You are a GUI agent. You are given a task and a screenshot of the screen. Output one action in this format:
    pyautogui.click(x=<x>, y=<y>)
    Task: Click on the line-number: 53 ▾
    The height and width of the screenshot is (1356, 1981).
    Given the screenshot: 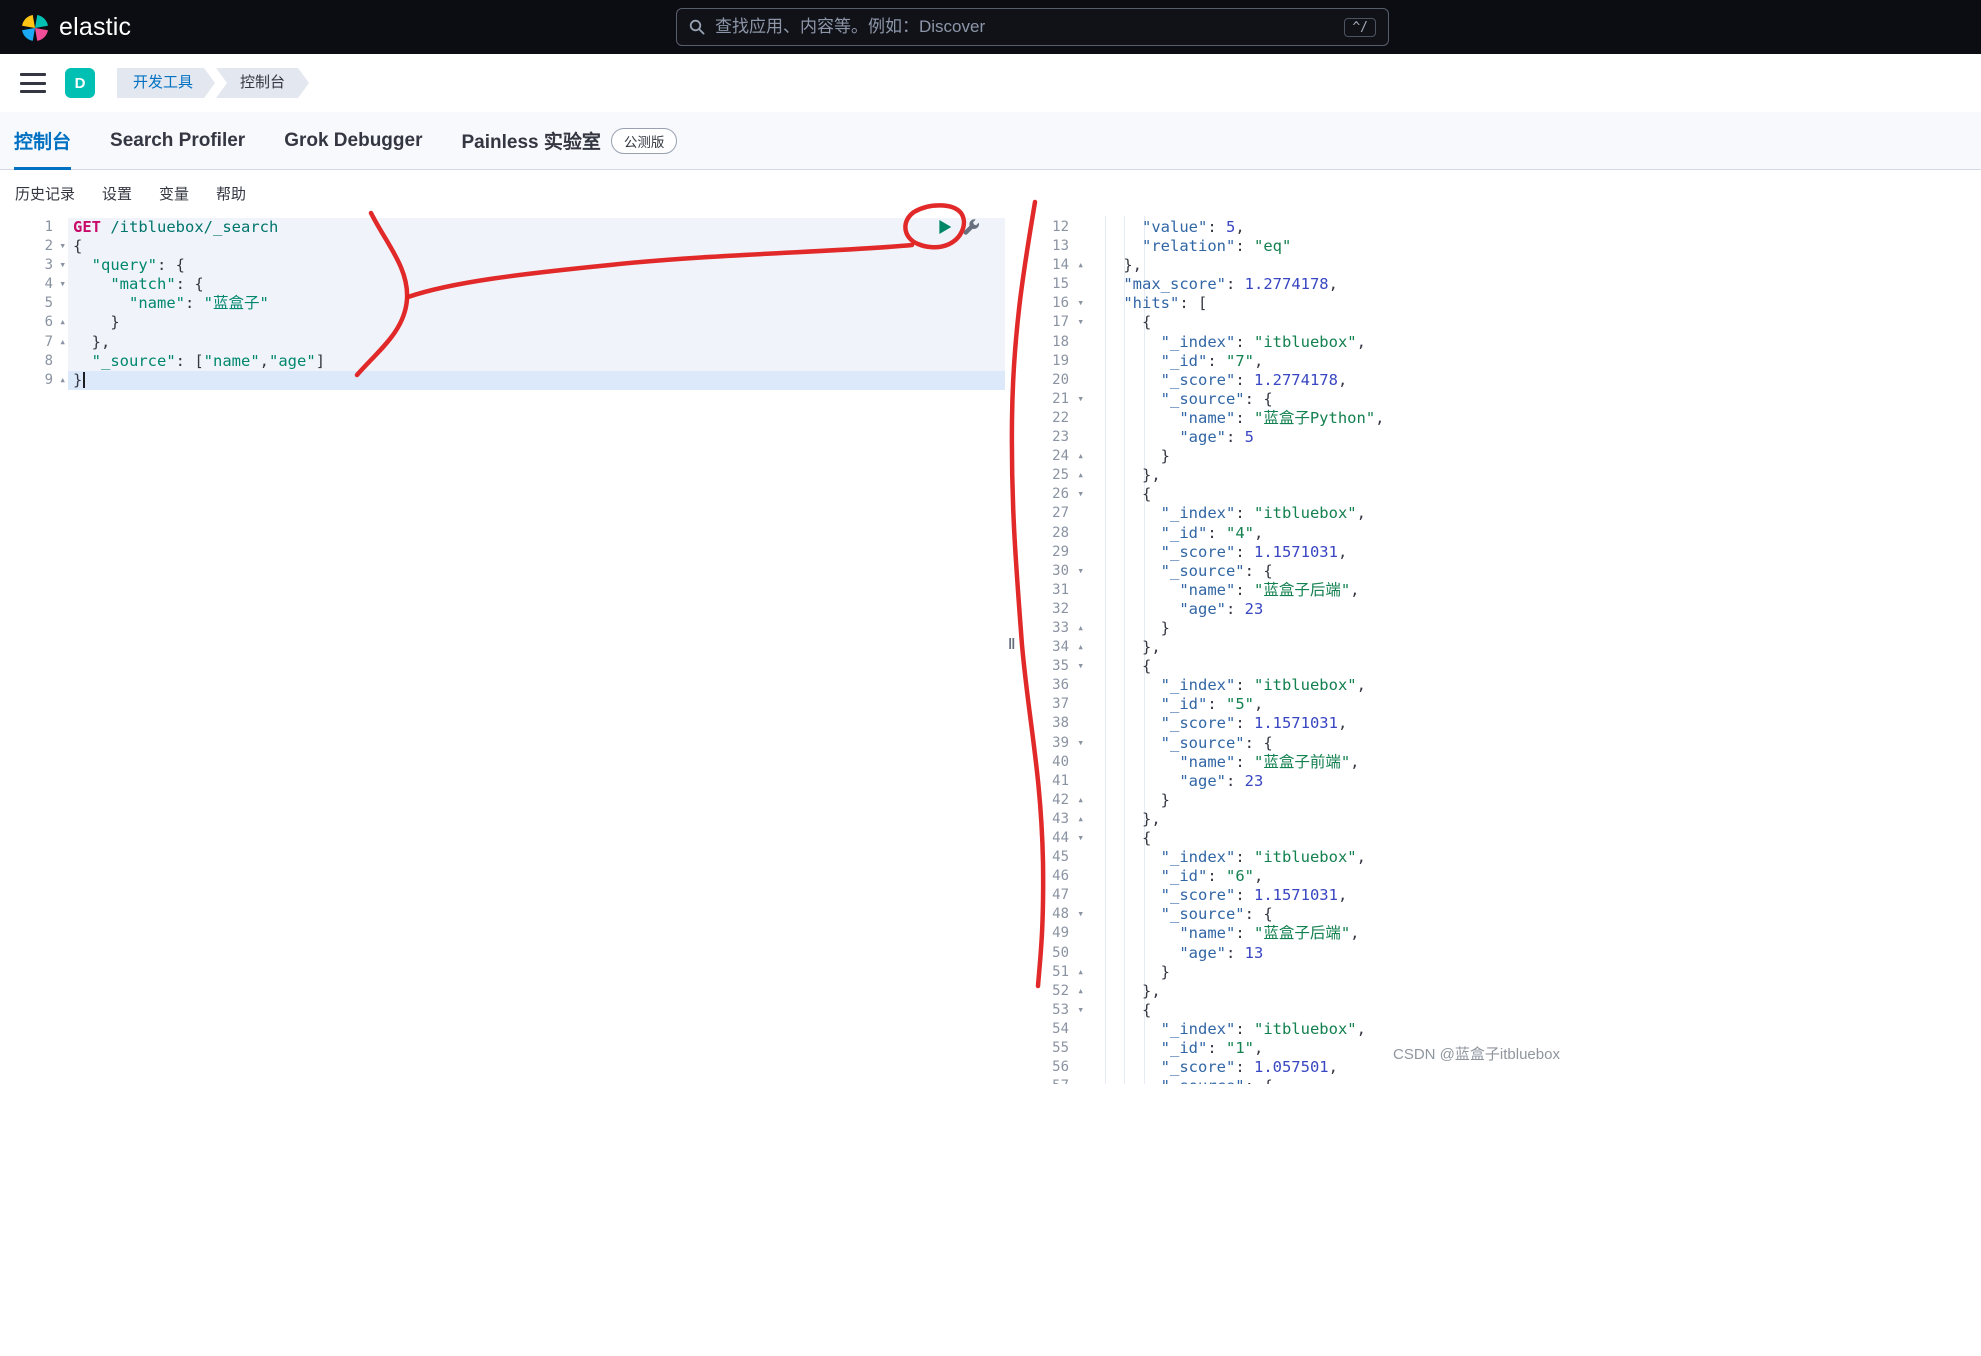 What is the action you would take?
    pyautogui.click(x=1068, y=1009)
    